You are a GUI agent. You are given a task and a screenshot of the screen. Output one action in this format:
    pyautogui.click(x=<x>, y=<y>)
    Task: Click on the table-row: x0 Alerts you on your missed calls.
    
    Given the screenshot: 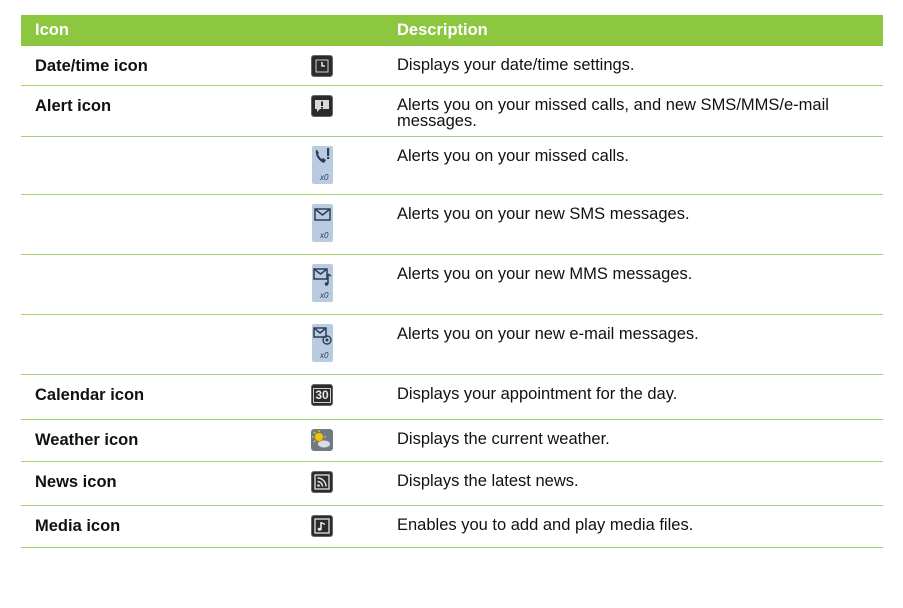 What is the action you would take?
    pyautogui.click(x=452, y=166)
    